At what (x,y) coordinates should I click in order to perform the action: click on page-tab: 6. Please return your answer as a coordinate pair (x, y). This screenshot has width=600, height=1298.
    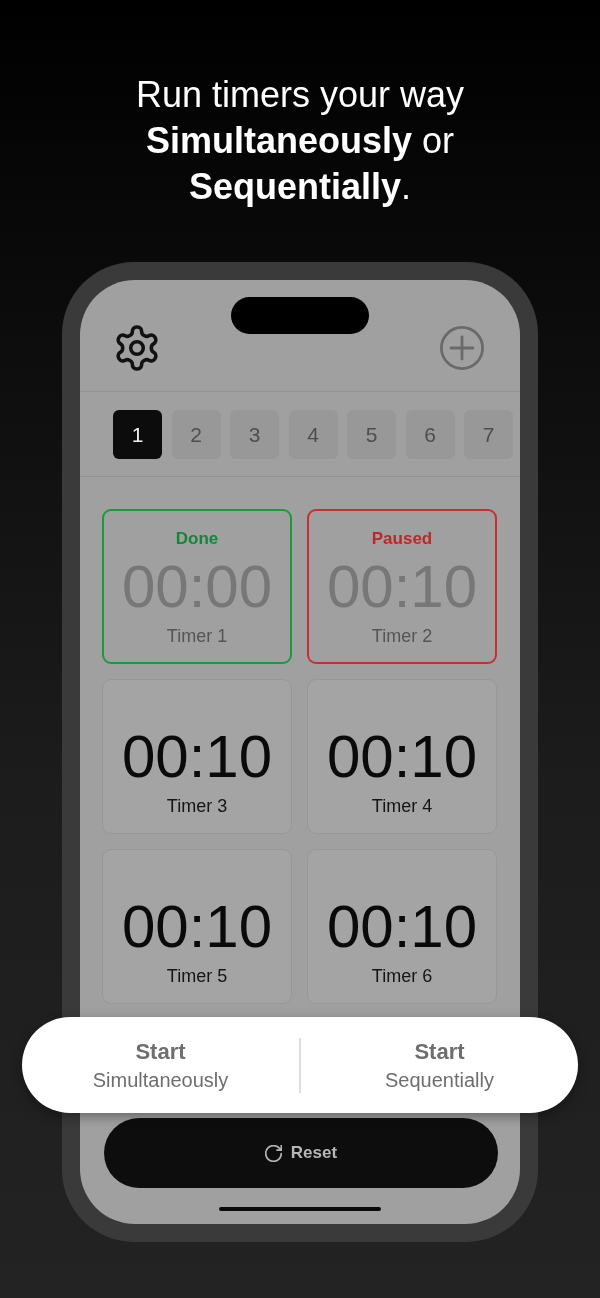
    Looking at the image, I should click on (430, 434).